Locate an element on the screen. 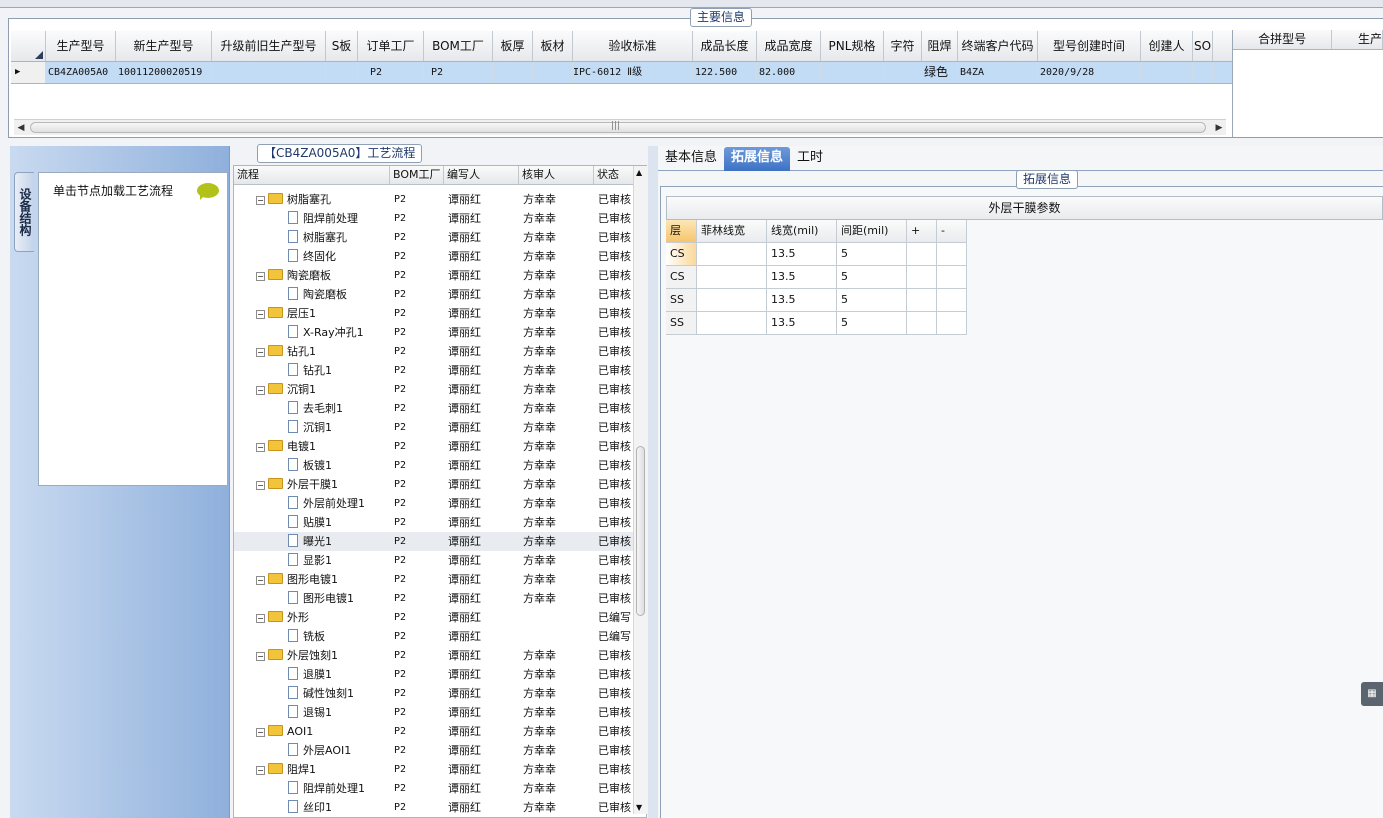 The height and width of the screenshot is (818, 1383). cell-width: 82.000 is located at coordinates (789, 72).